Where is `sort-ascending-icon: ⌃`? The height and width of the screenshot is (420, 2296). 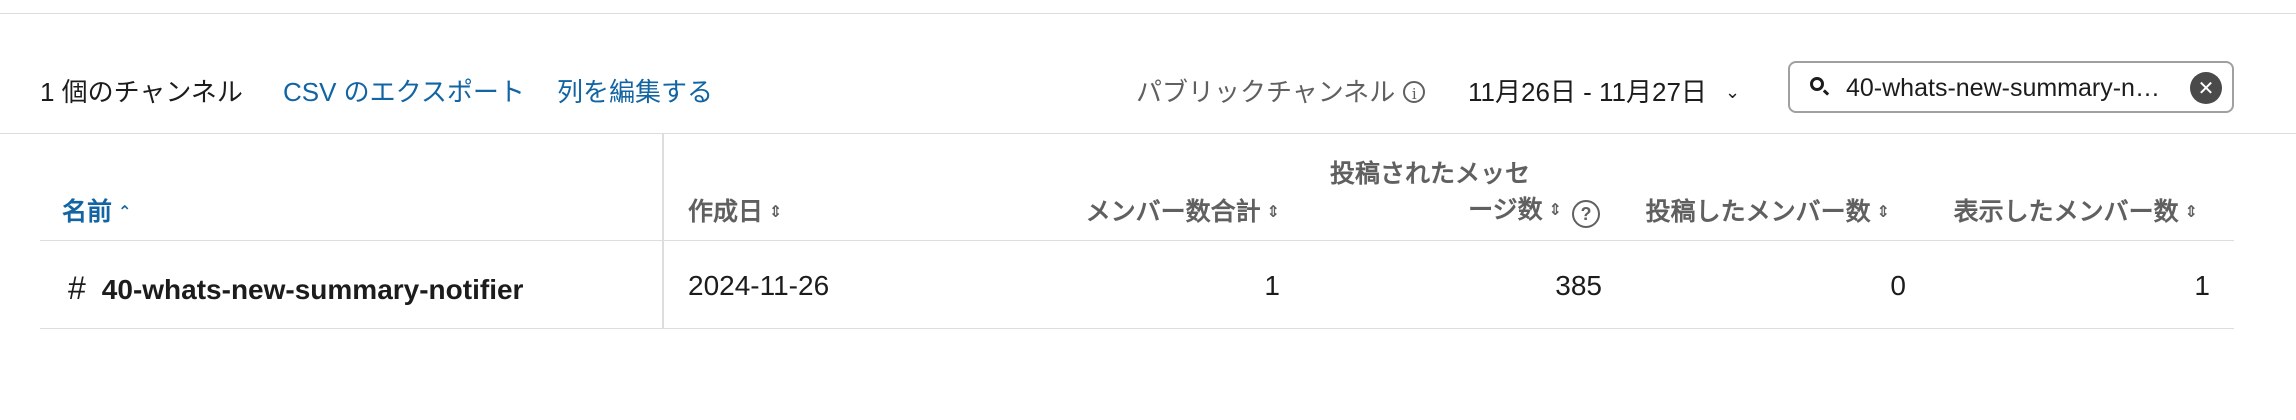 sort-ascending-icon: ⌃ is located at coordinates (125, 212).